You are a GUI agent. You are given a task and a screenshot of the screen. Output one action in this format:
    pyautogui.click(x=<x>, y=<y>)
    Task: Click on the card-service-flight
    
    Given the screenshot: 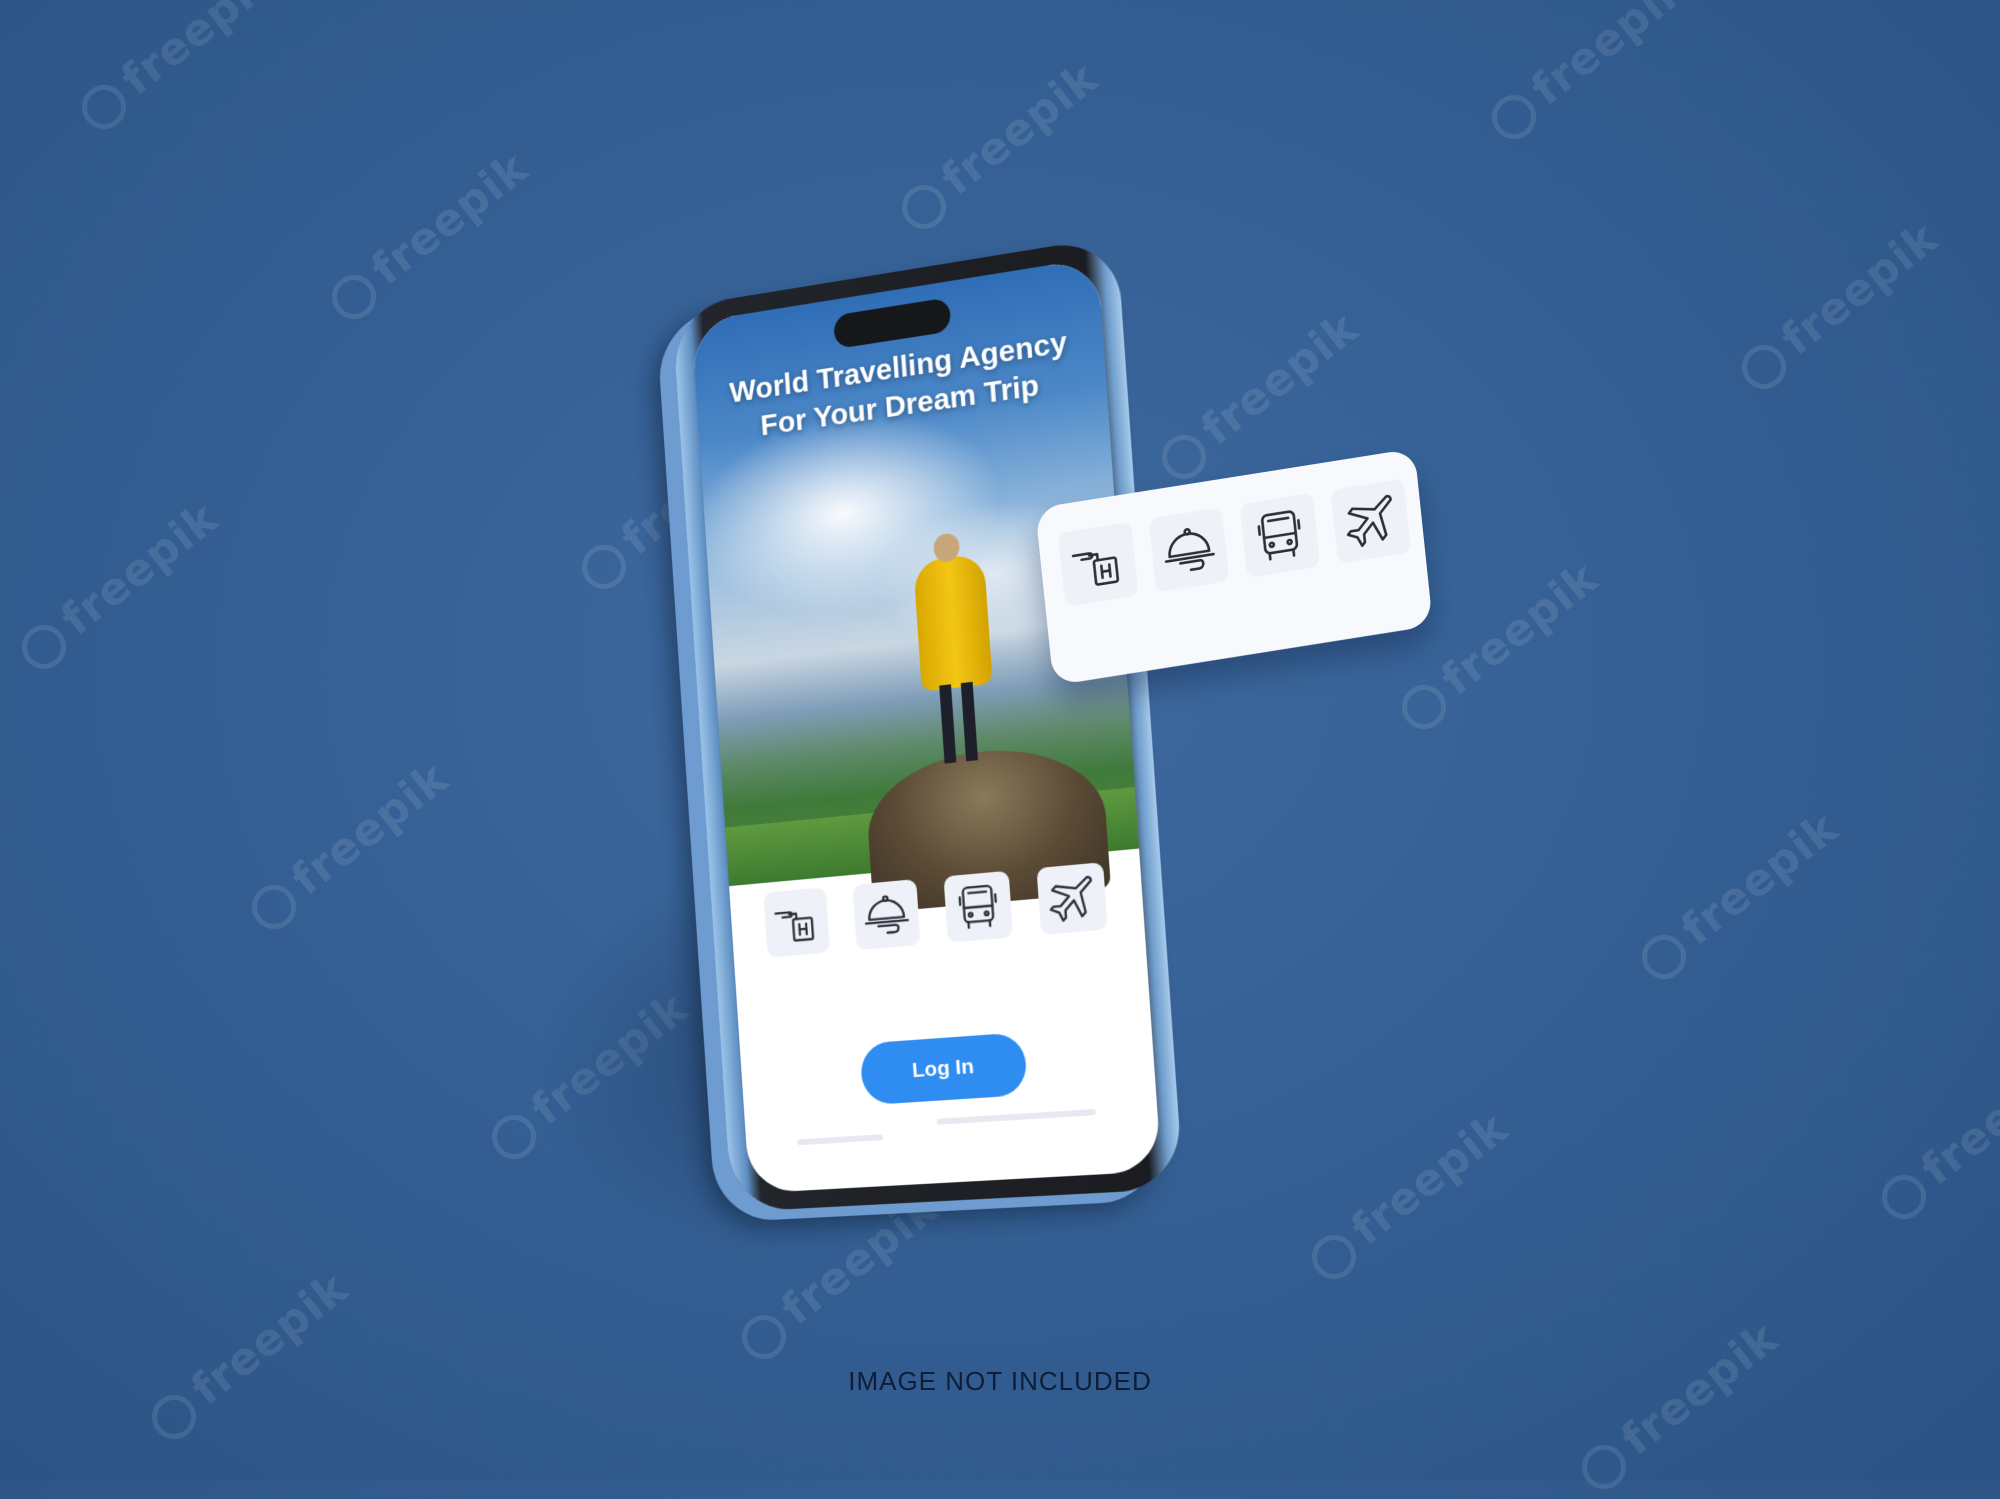 What is the action you would take?
    pyautogui.click(x=1371, y=532)
    